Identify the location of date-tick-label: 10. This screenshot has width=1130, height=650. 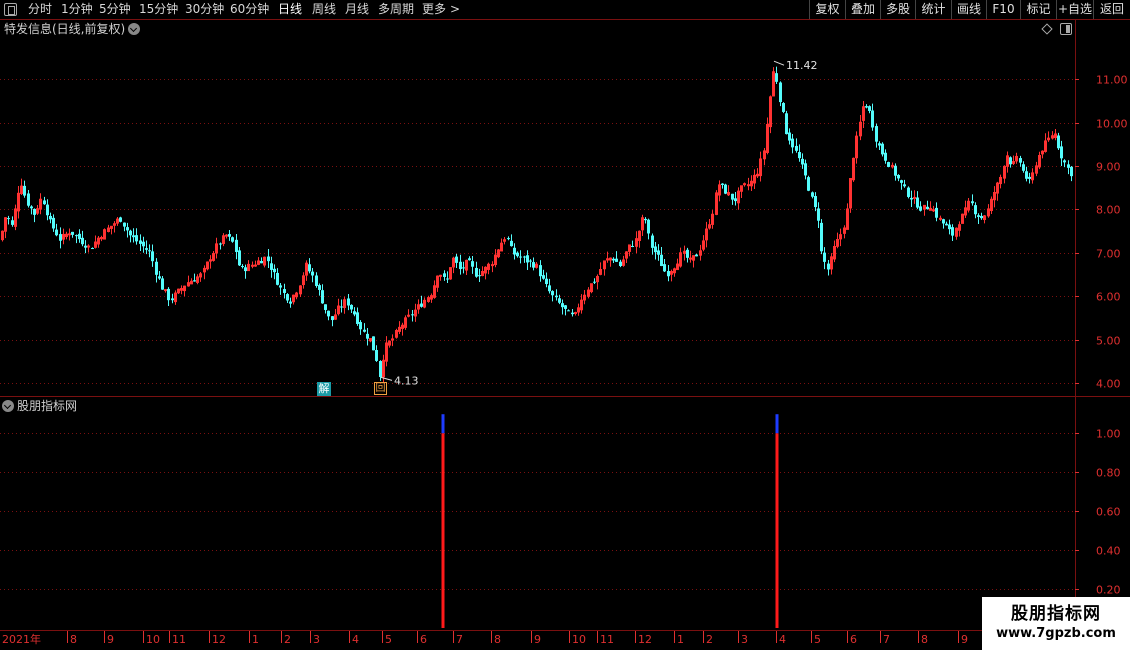
(153, 639).